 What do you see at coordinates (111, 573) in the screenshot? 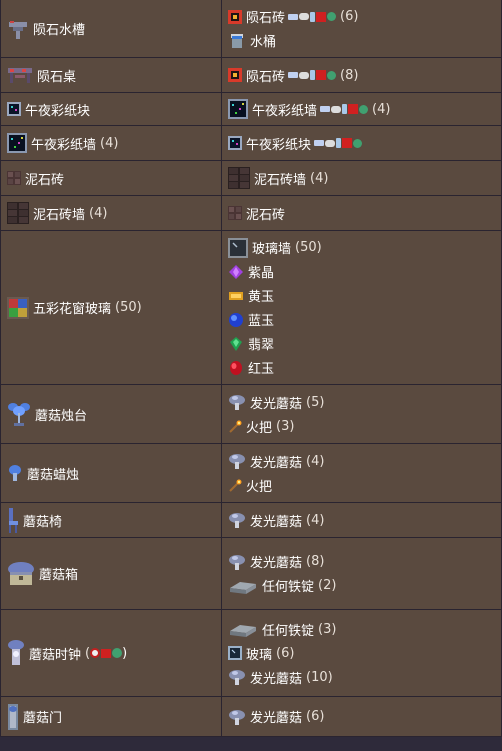
I see `result-item-cell: 蘑菇箱` at bounding box center [111, 573].